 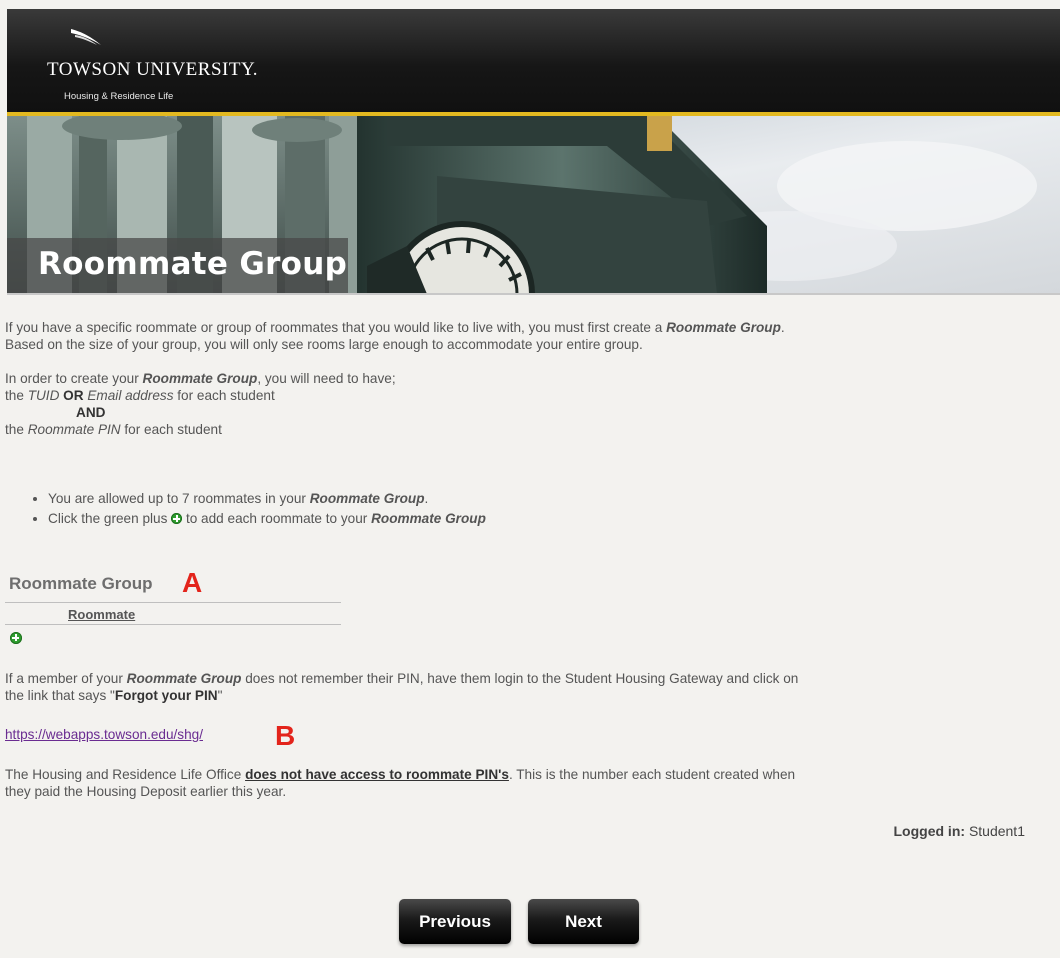 What do you see at coordinates (130, 395) in the screenshot?
I see `email-term: Email address` at bounding box center [130, 395].